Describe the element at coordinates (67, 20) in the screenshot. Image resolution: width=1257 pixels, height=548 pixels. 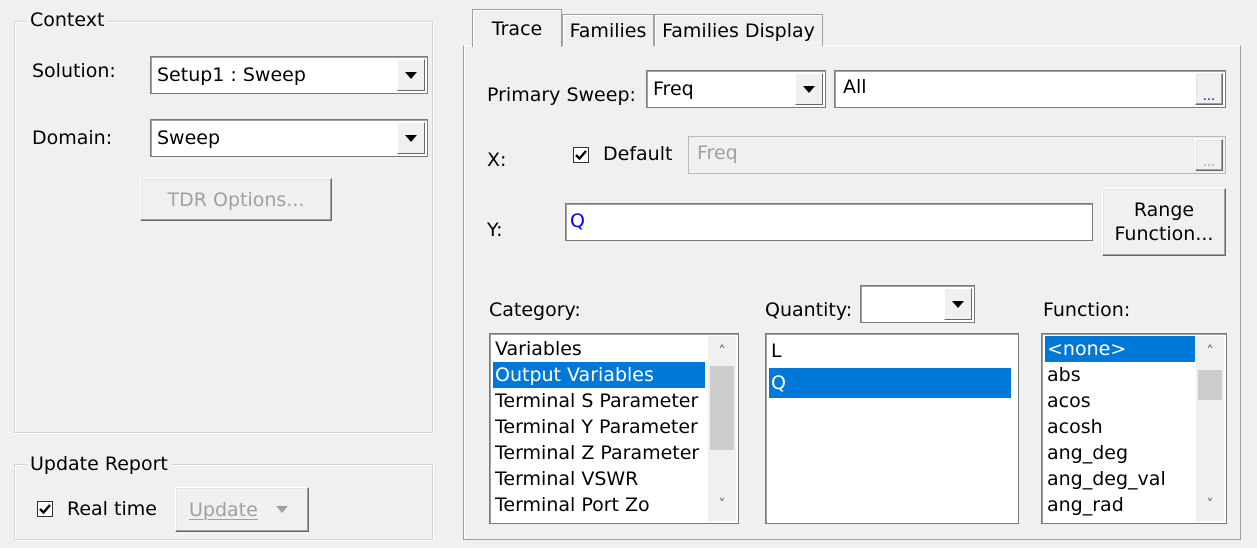
I see `context-legend: Context` at that location.